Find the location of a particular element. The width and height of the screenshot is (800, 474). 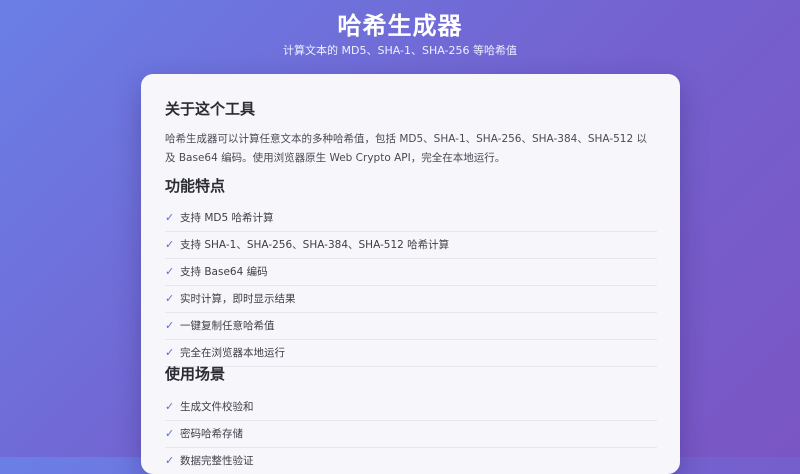

feature-label: 一键复制任意哈希值 is located at coordinates (227, 326).